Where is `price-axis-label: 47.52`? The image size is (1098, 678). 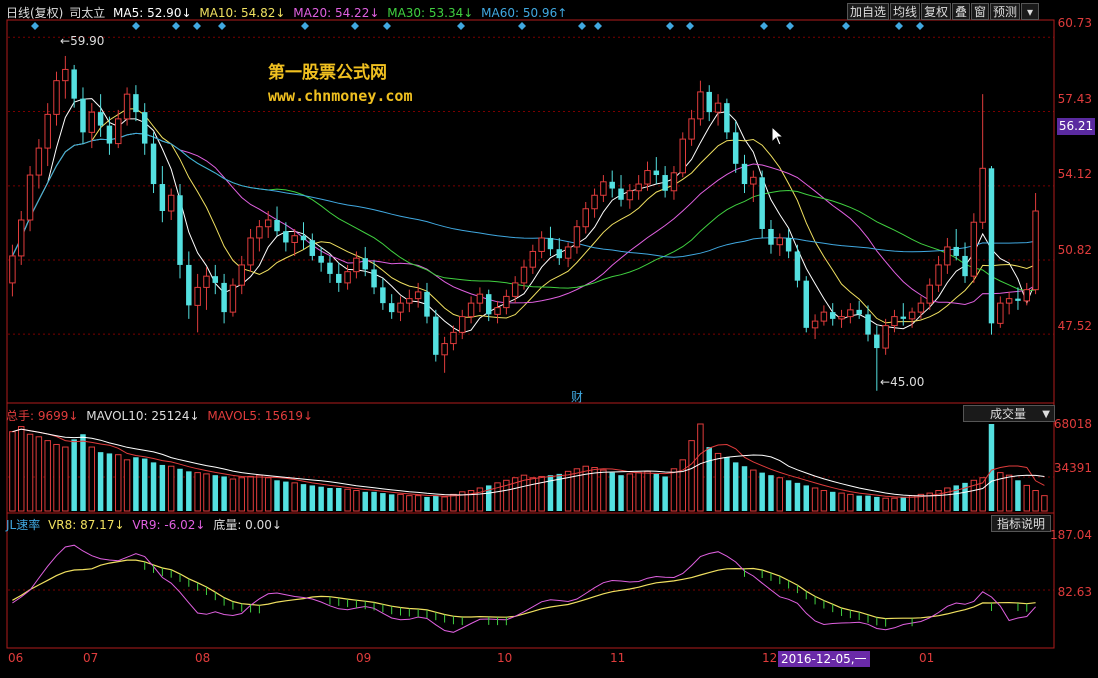
price-axis-label: 47.52 is located at coordinates (1074, 326).